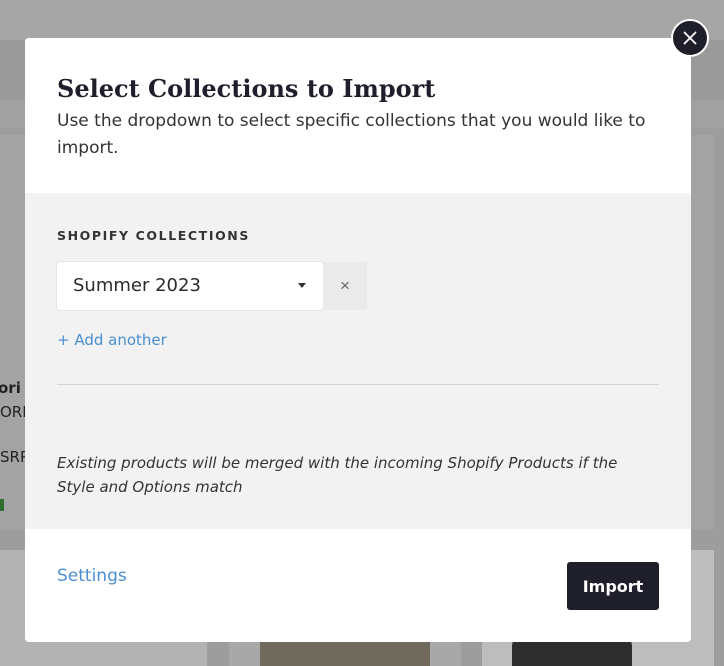  I want to click on import-button: Import, so click(613, 586).